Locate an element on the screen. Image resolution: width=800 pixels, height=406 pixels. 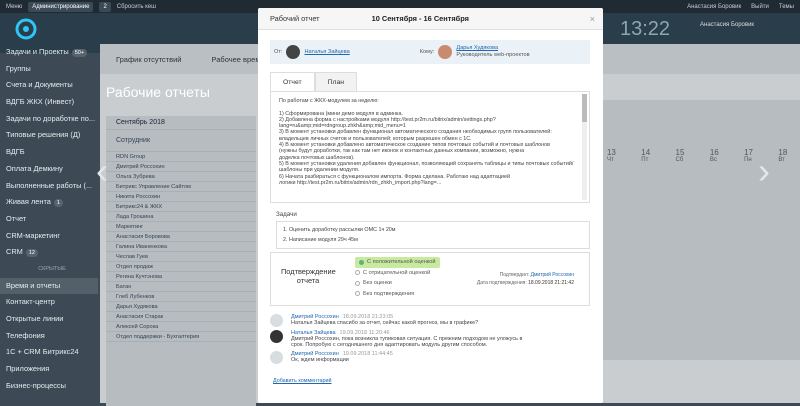
add-comment-link: Добавить комментарий is located at coordinates (302, 381).